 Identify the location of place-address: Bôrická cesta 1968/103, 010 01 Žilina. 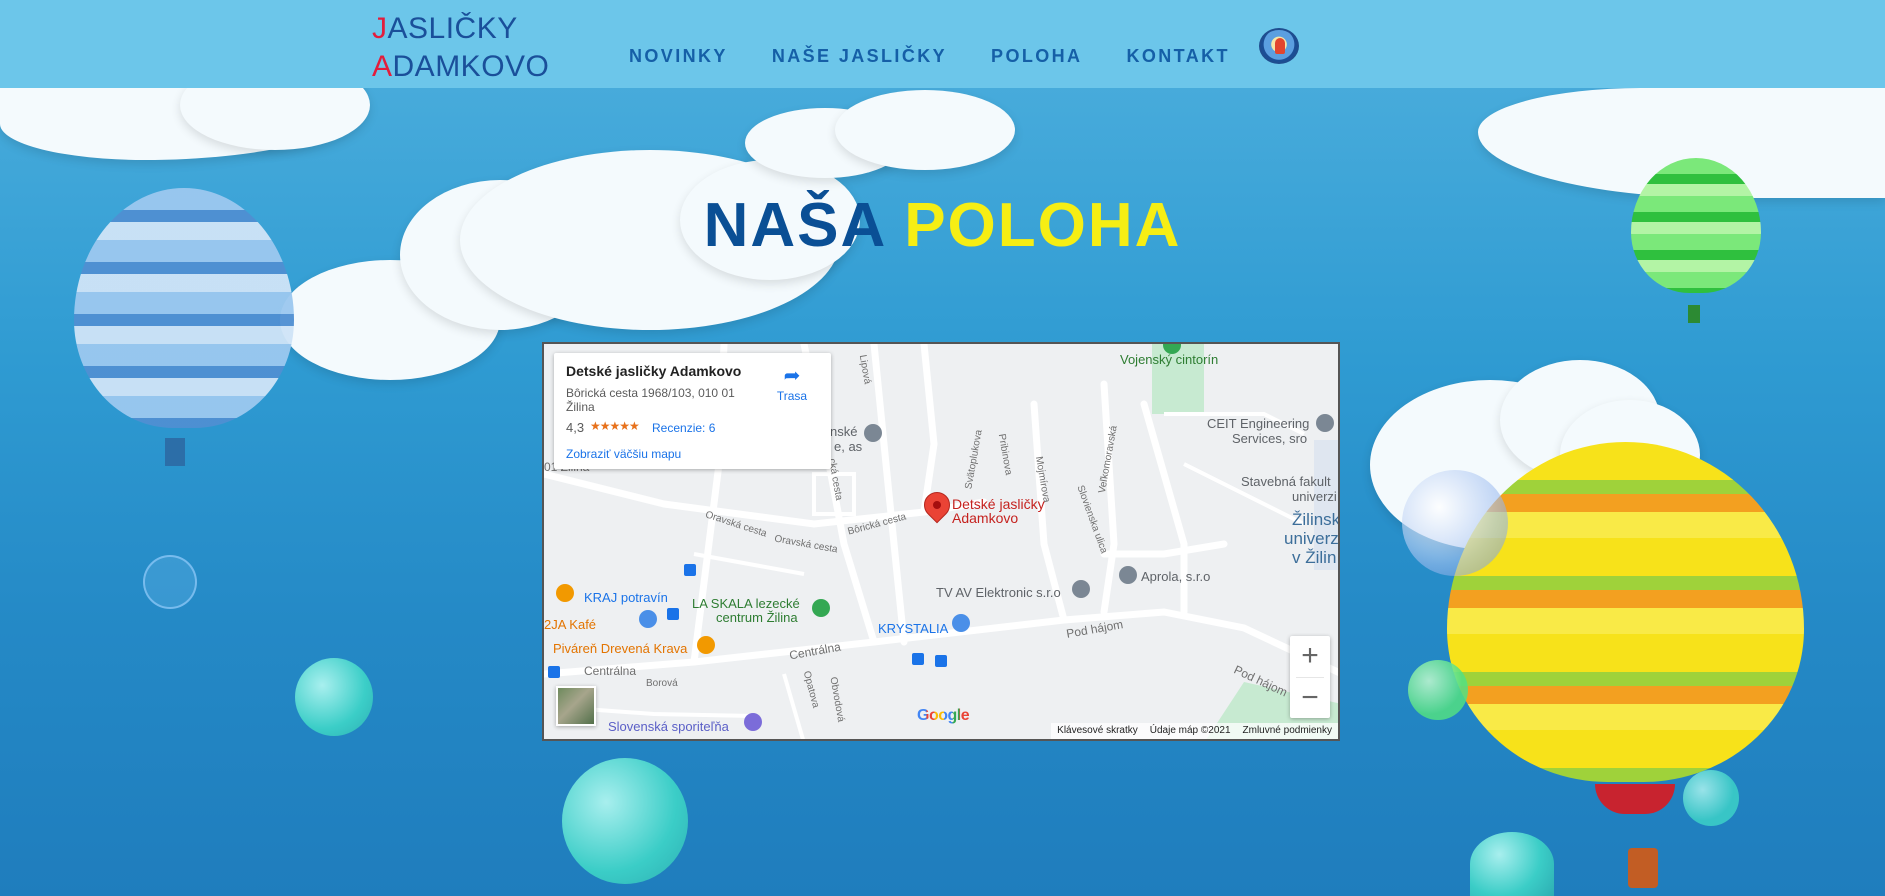
(650, 400).